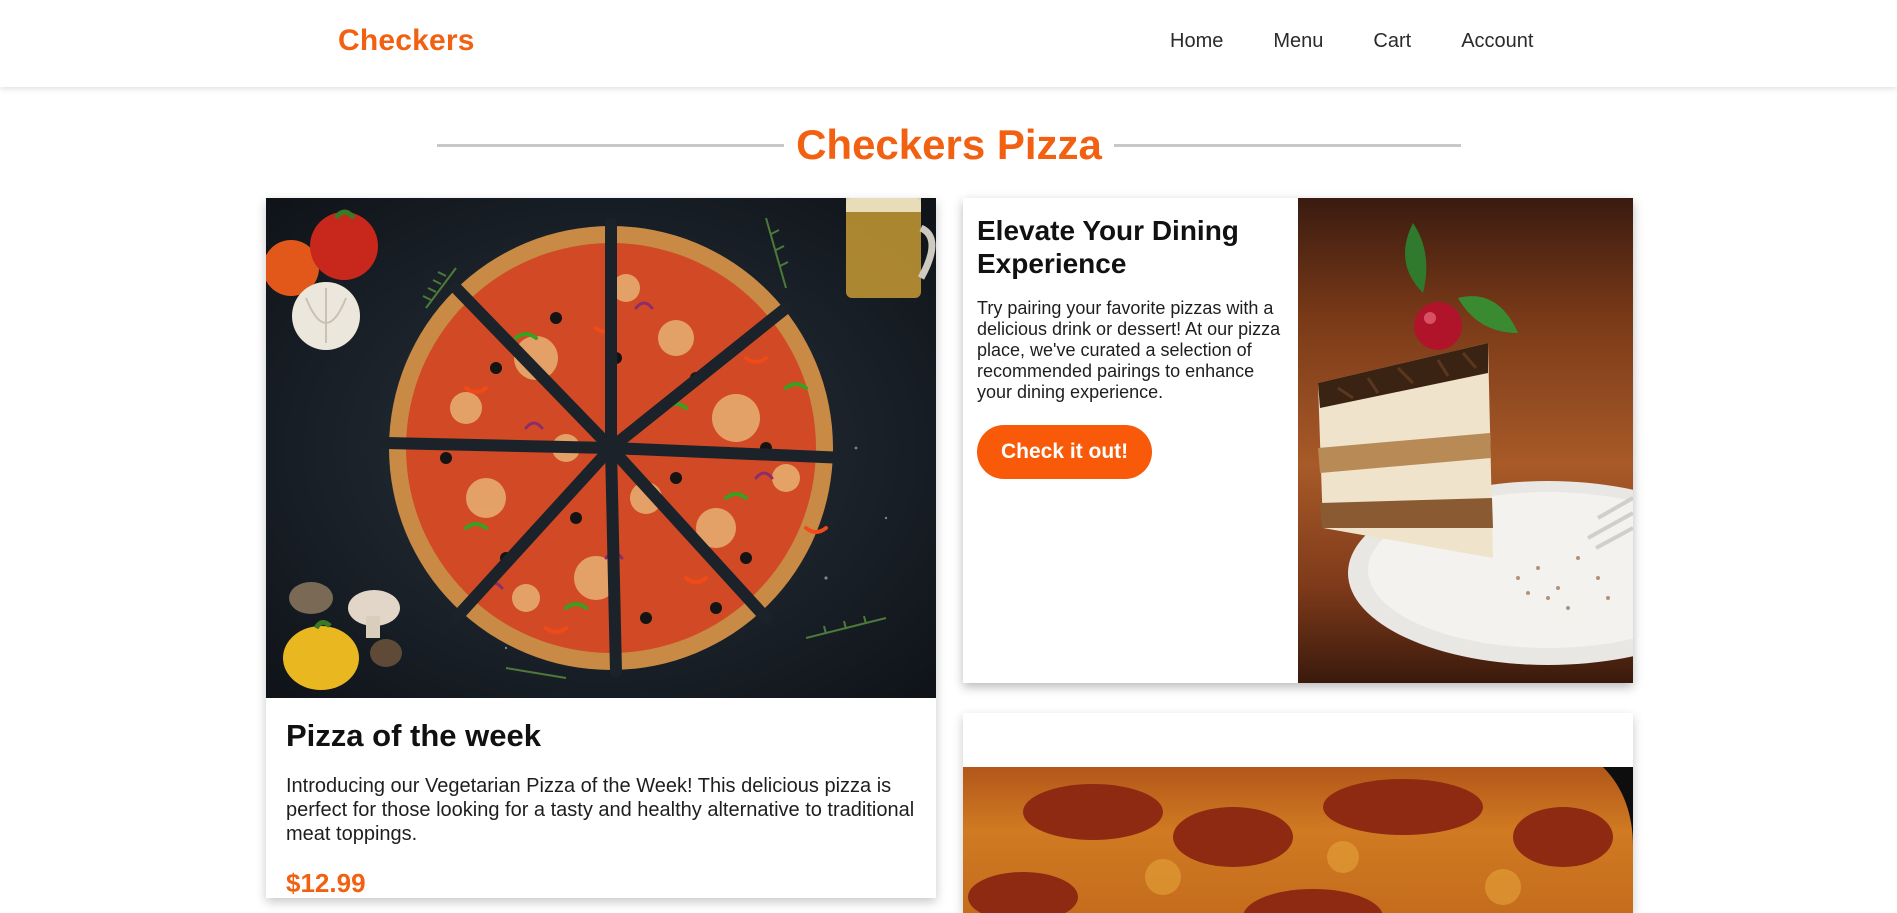 The height and width of the screenshot is (913, 1897). I want to click on page-title: Checkers Pizza, so click(949, 144).